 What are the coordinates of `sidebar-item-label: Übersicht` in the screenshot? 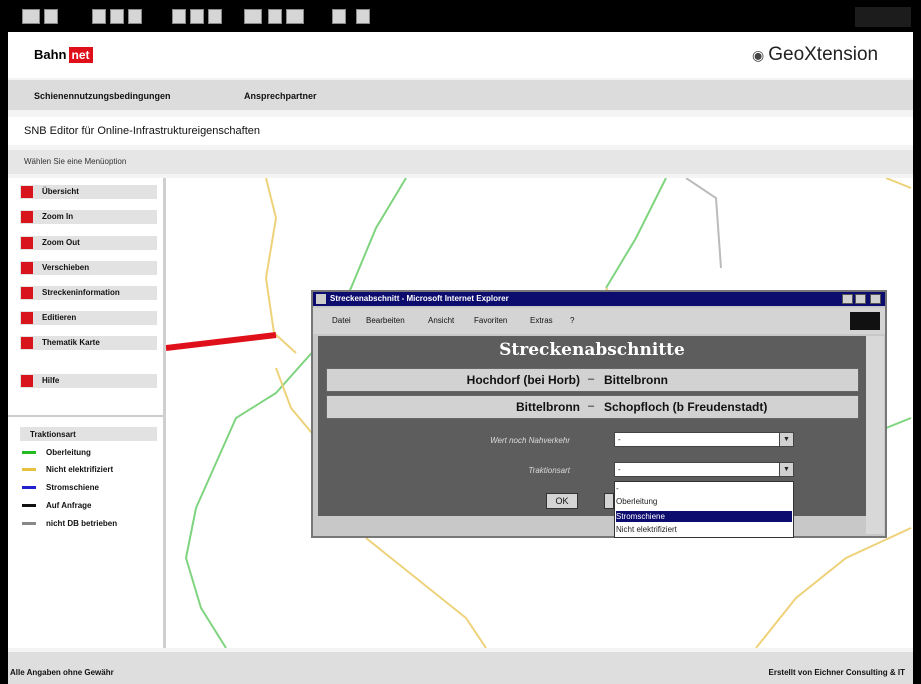 It's located at (60, 191).